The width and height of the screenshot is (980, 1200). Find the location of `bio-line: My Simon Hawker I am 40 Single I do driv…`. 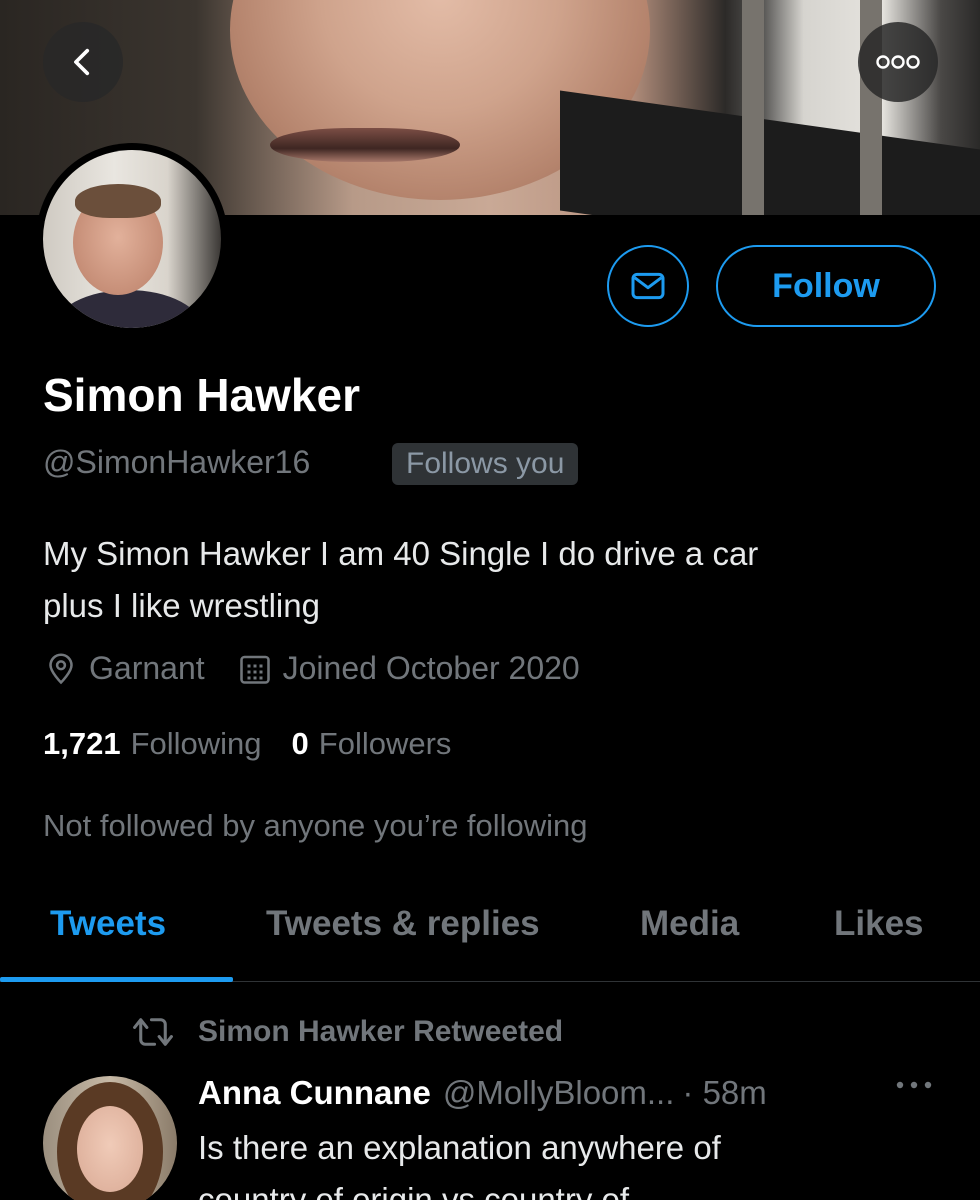

bio-line: My Simon Hawker I am 40 Single I do driv… is located at coordinates (401, 553).